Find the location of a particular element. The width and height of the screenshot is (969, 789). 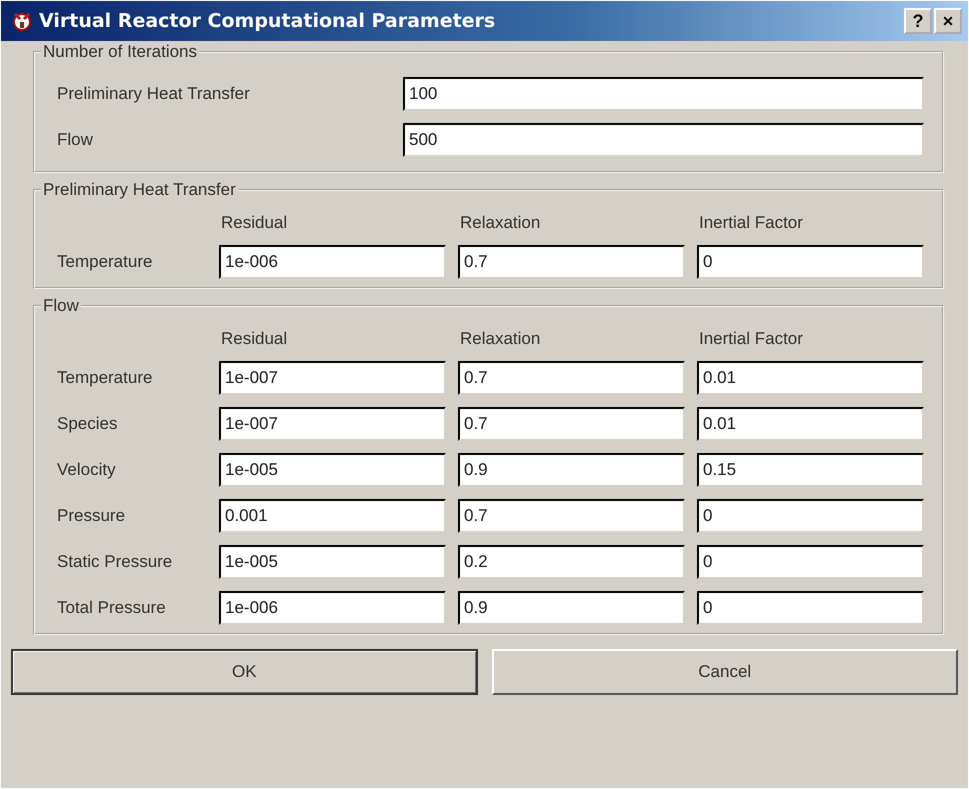

field-label: Total Pressure is located at coordinates (112, 608).